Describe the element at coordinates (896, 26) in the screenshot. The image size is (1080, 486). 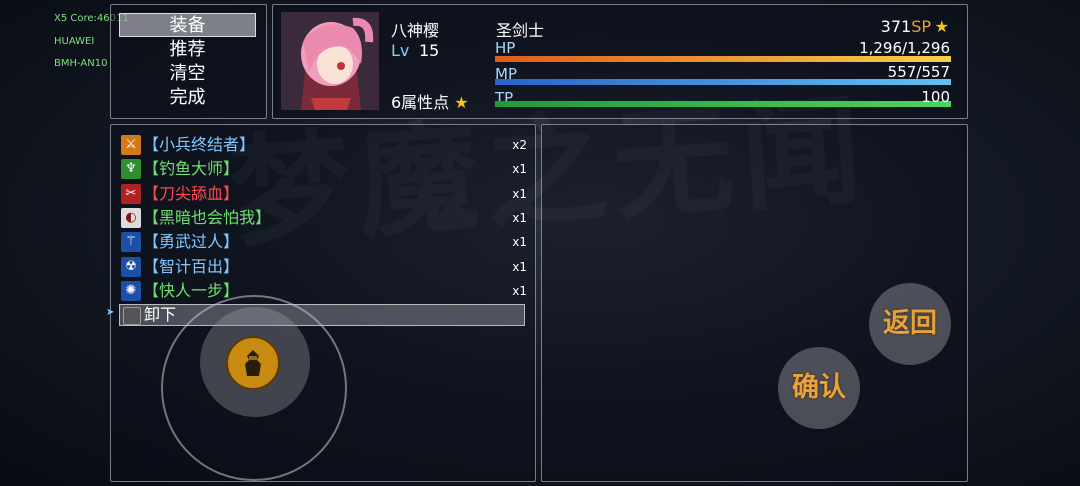
I see `sp-value: 371` at that location.